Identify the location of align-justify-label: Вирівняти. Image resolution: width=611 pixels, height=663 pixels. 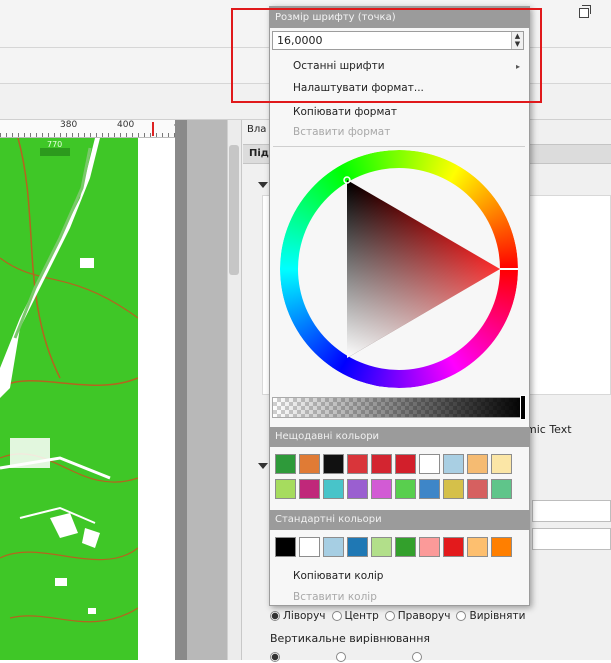
(497, 616).